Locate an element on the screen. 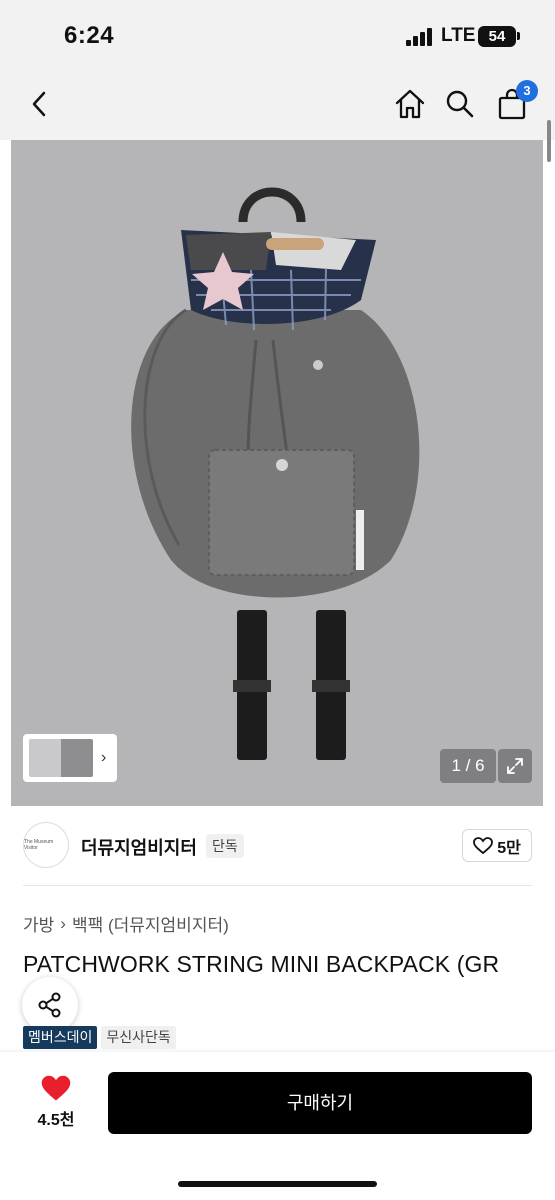  cart-button: 3 is located at coordinates (515, 102).